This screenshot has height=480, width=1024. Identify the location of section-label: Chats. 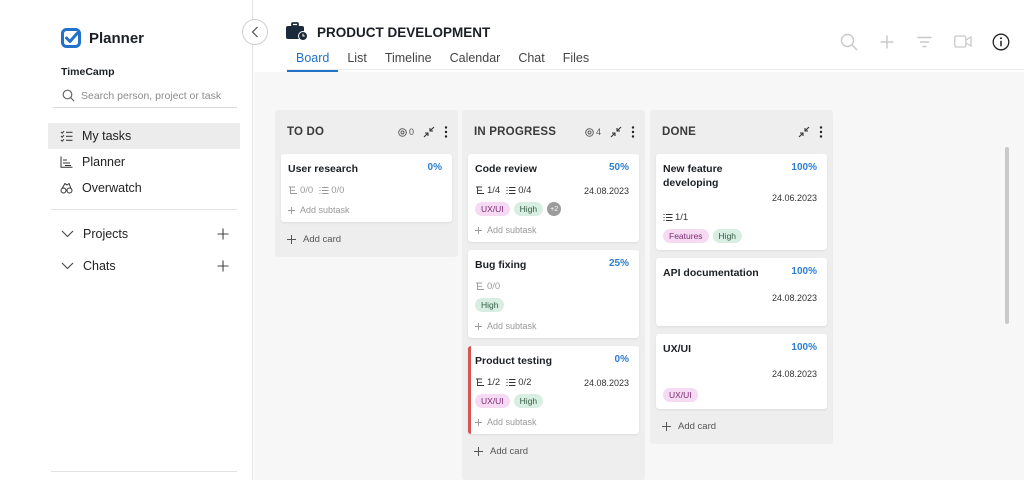
(99, 266).